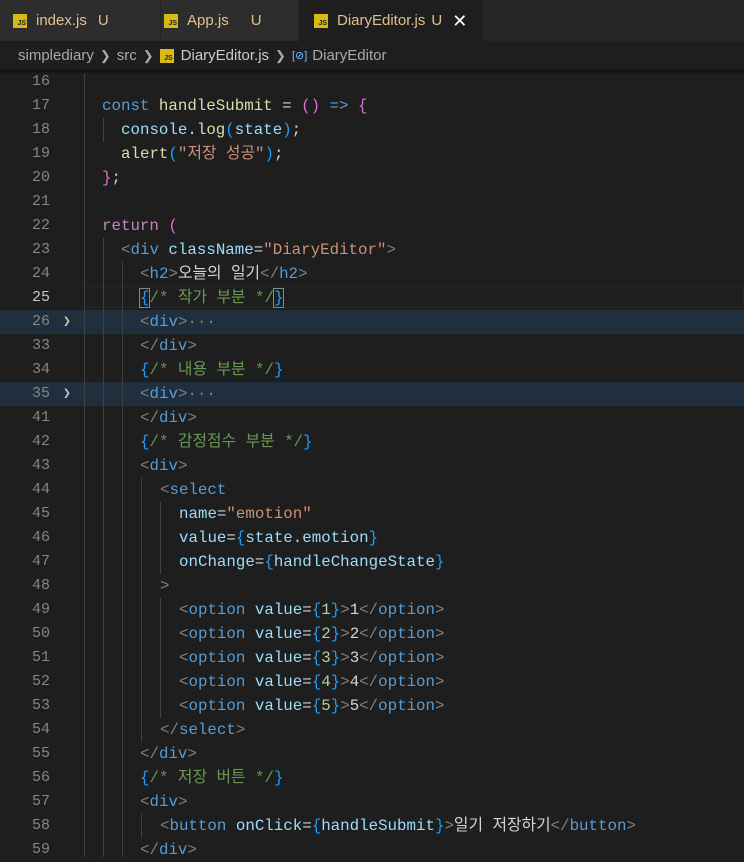  I want to click on code-line: {/* 내용 부분 */}, so click(212, 370).